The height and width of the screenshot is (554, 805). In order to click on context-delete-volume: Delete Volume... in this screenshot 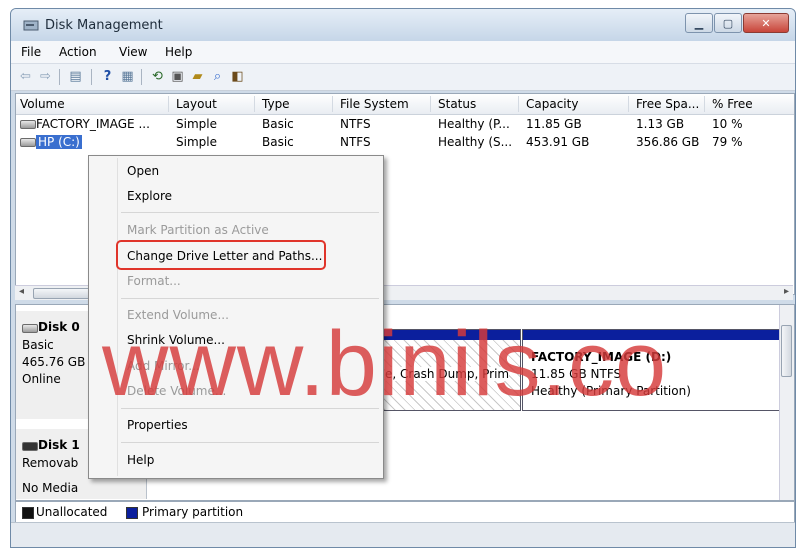, I will do `click(176, 391)`.